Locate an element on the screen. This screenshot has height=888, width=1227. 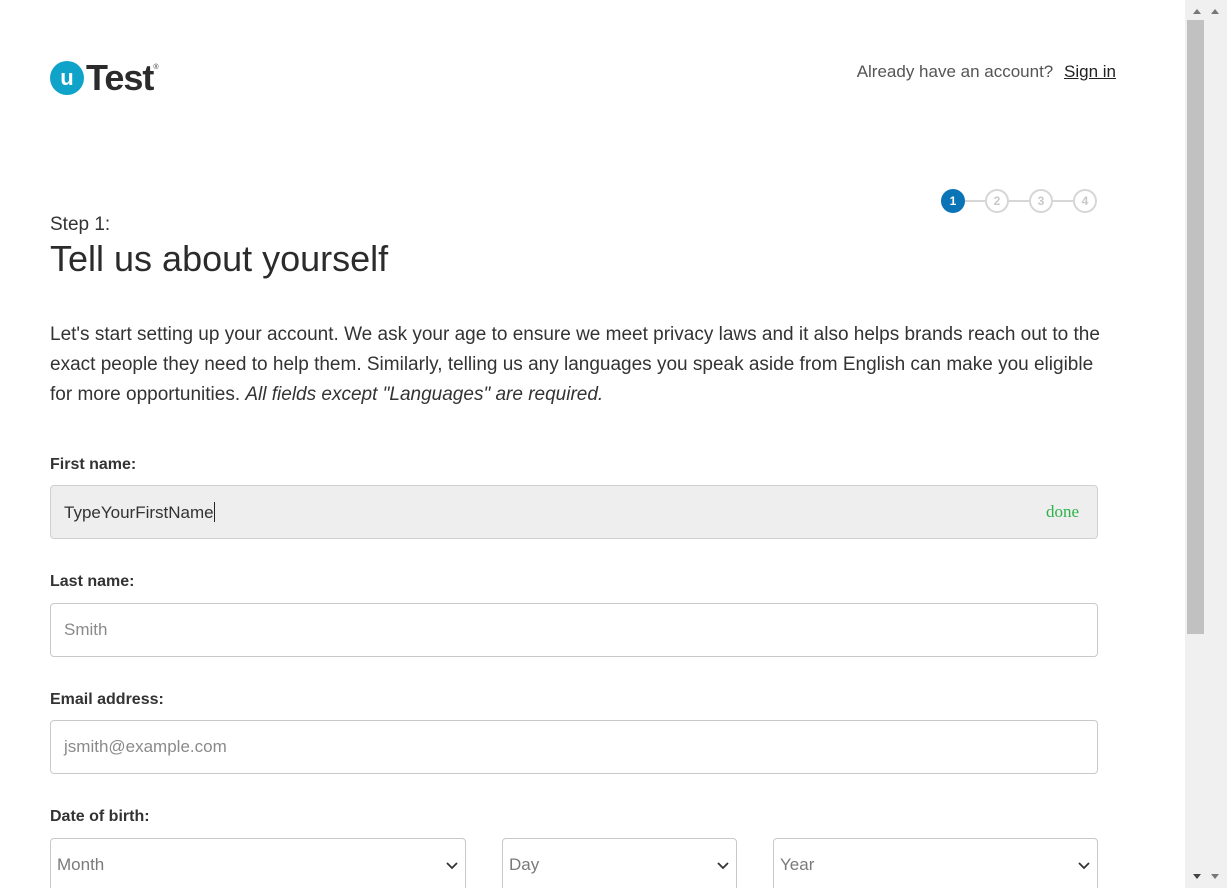
email-label: Email address: is located at coordinates (107, 699).